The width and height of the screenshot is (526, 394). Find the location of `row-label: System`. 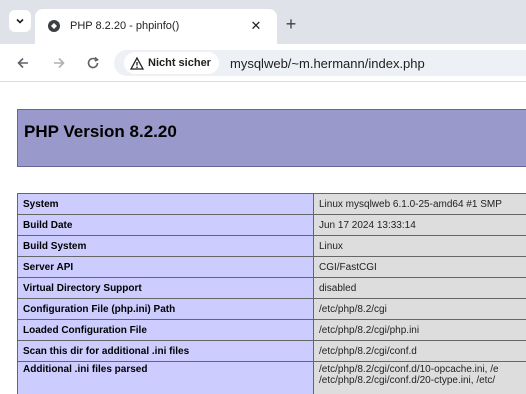

row-label: System is located at coordinates (165, 204).